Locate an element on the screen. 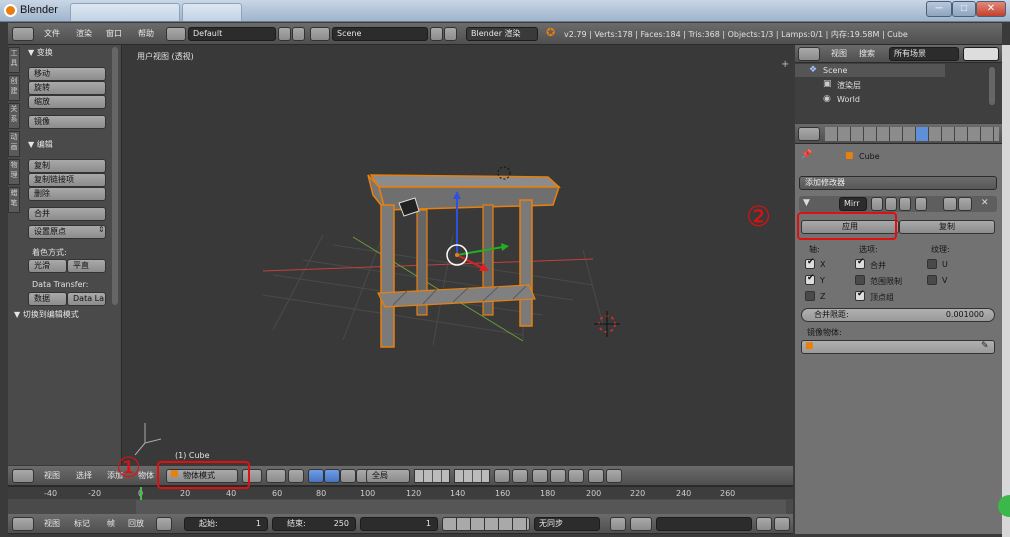 The height and width of the screenshot is (537, 1010). tab-physics: 物理 is located at coordinates (14, 172).